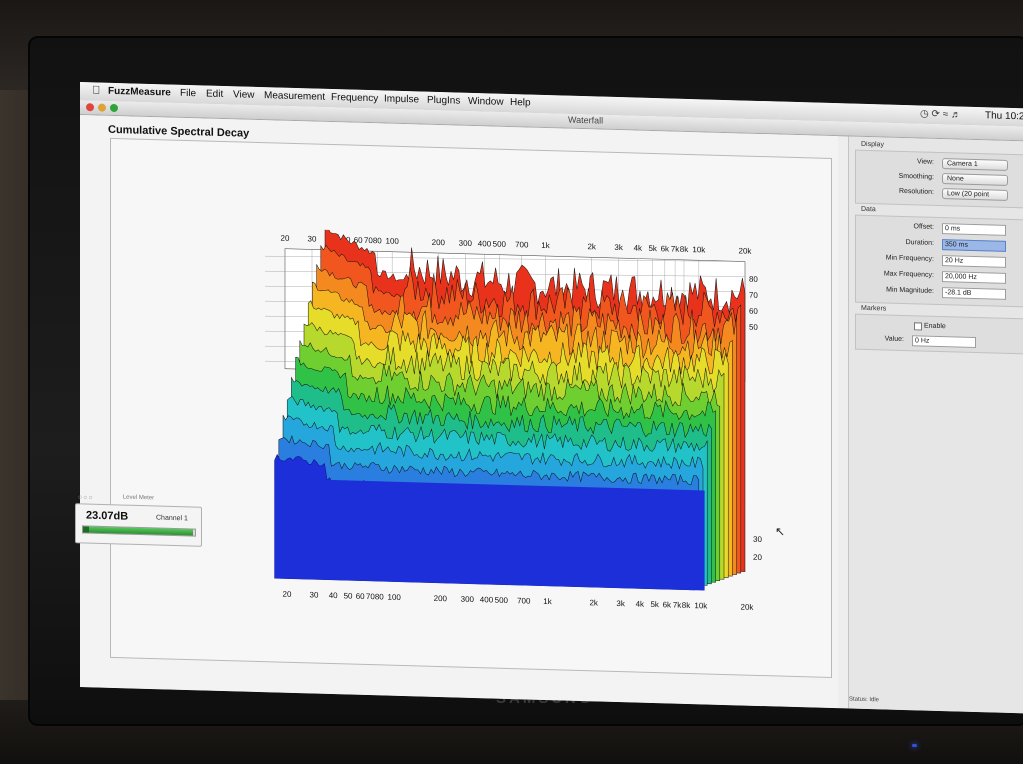 This screenshot has height=764, width=1023. Describe the element at coordinates (974, 229) in the screenshot. I see `offset-field: 0 ms` at that location.